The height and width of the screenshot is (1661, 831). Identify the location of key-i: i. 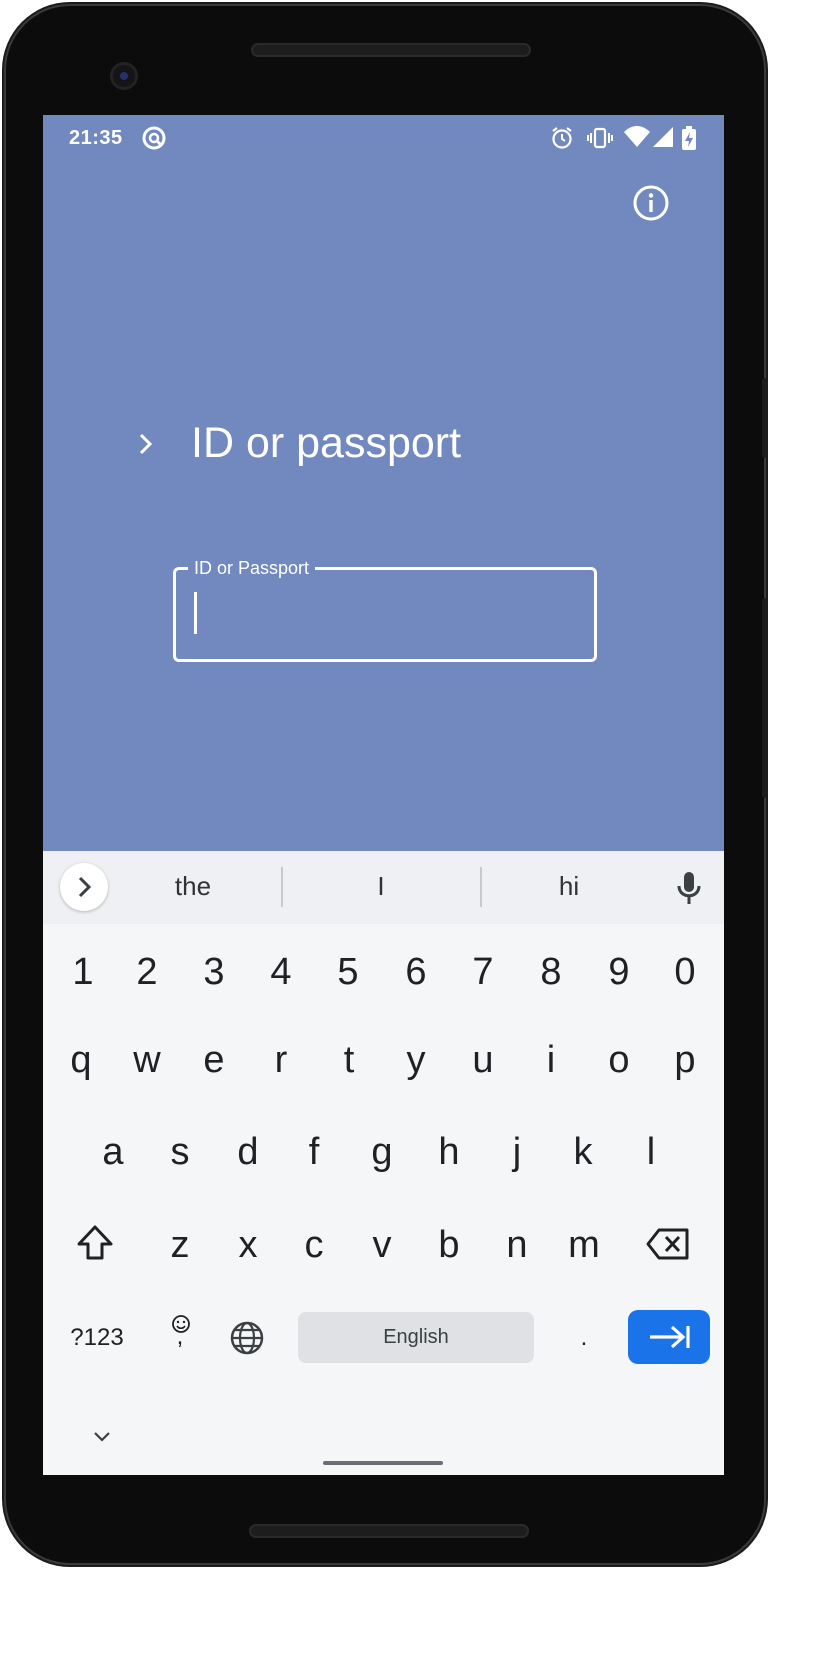
(551, 1060).